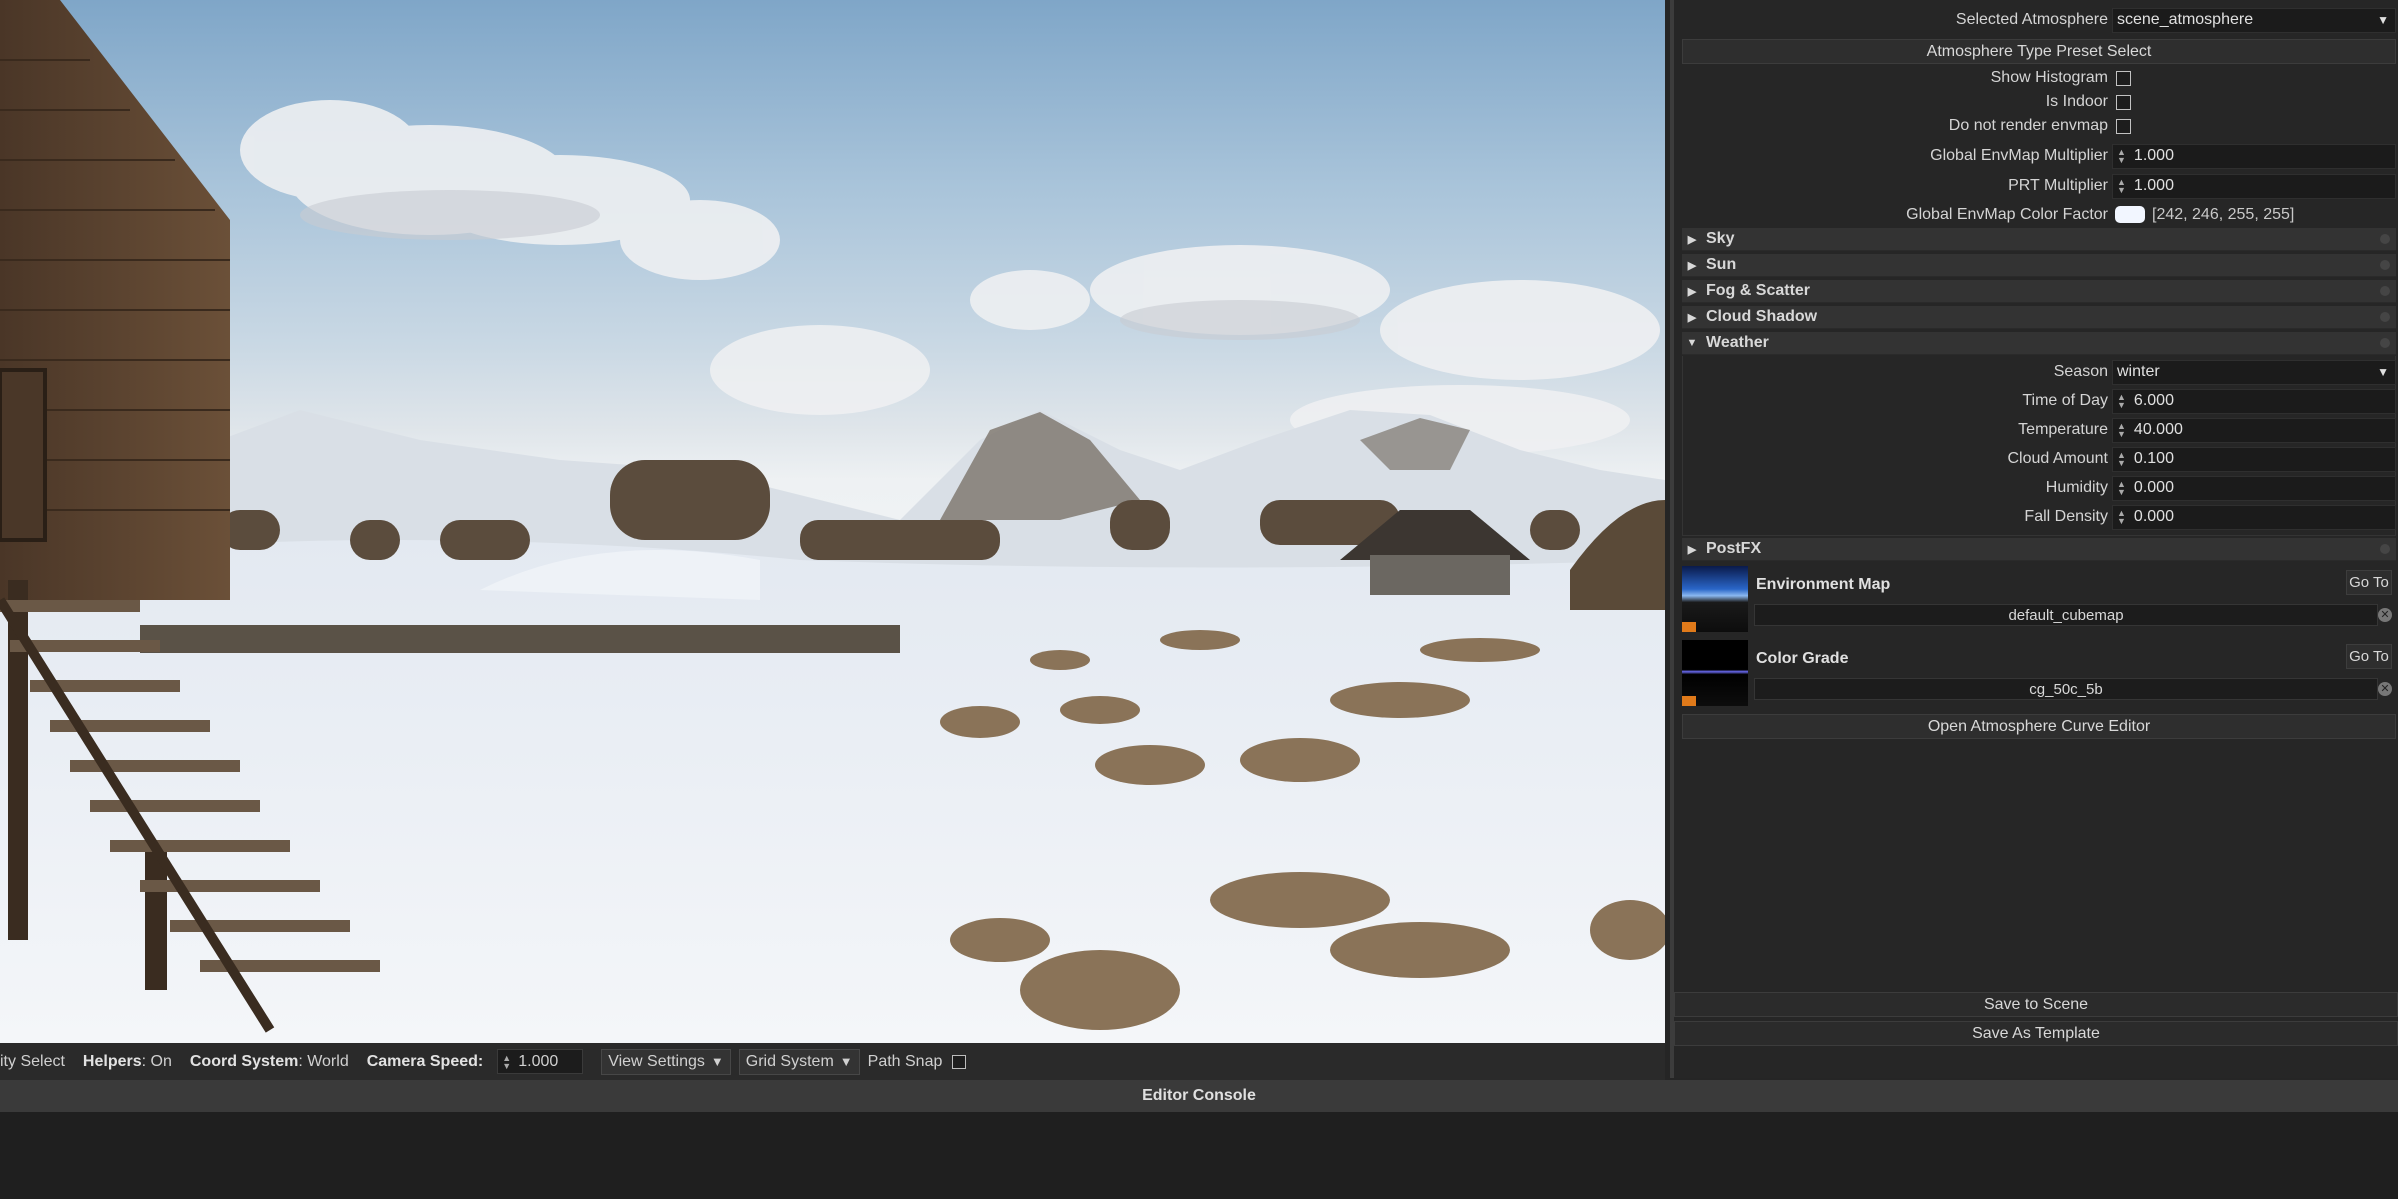  I want to click on section-postfx: ▶ PostFX, so click(2039, 549).